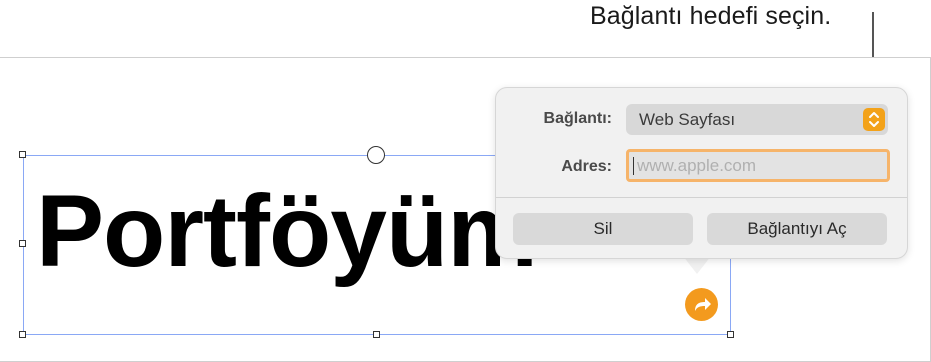  I want to click on rotate-handle, so click(376, 155).